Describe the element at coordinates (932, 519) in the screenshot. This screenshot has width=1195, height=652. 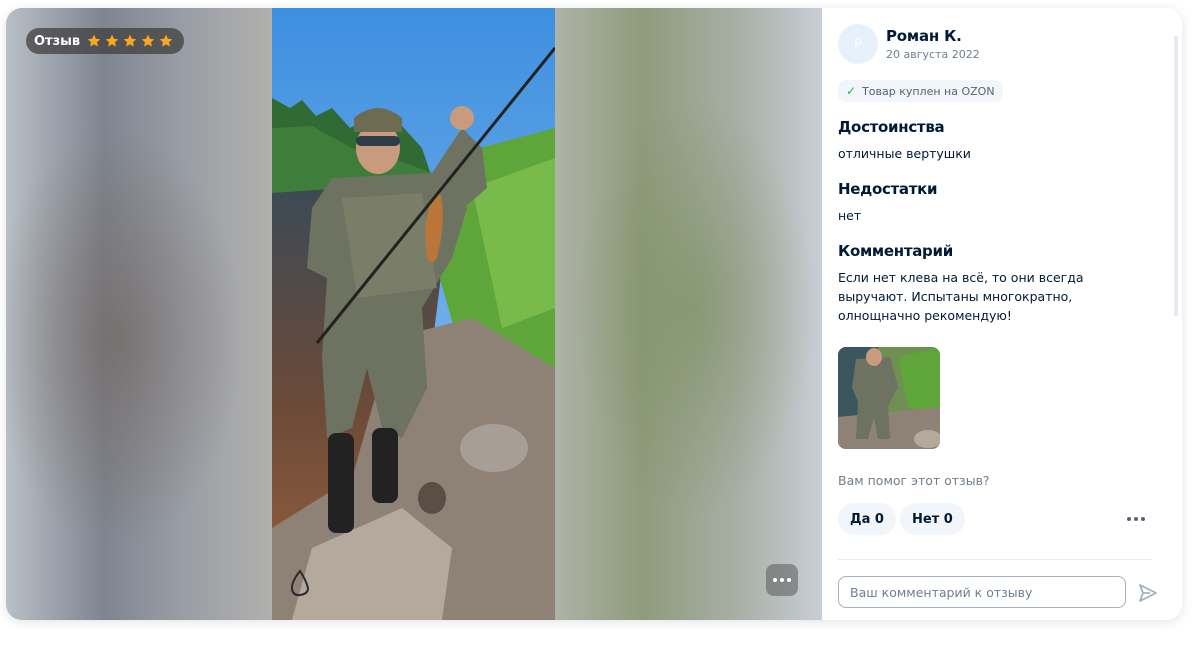
I see `vote-no-button: Нет 0` at that location.